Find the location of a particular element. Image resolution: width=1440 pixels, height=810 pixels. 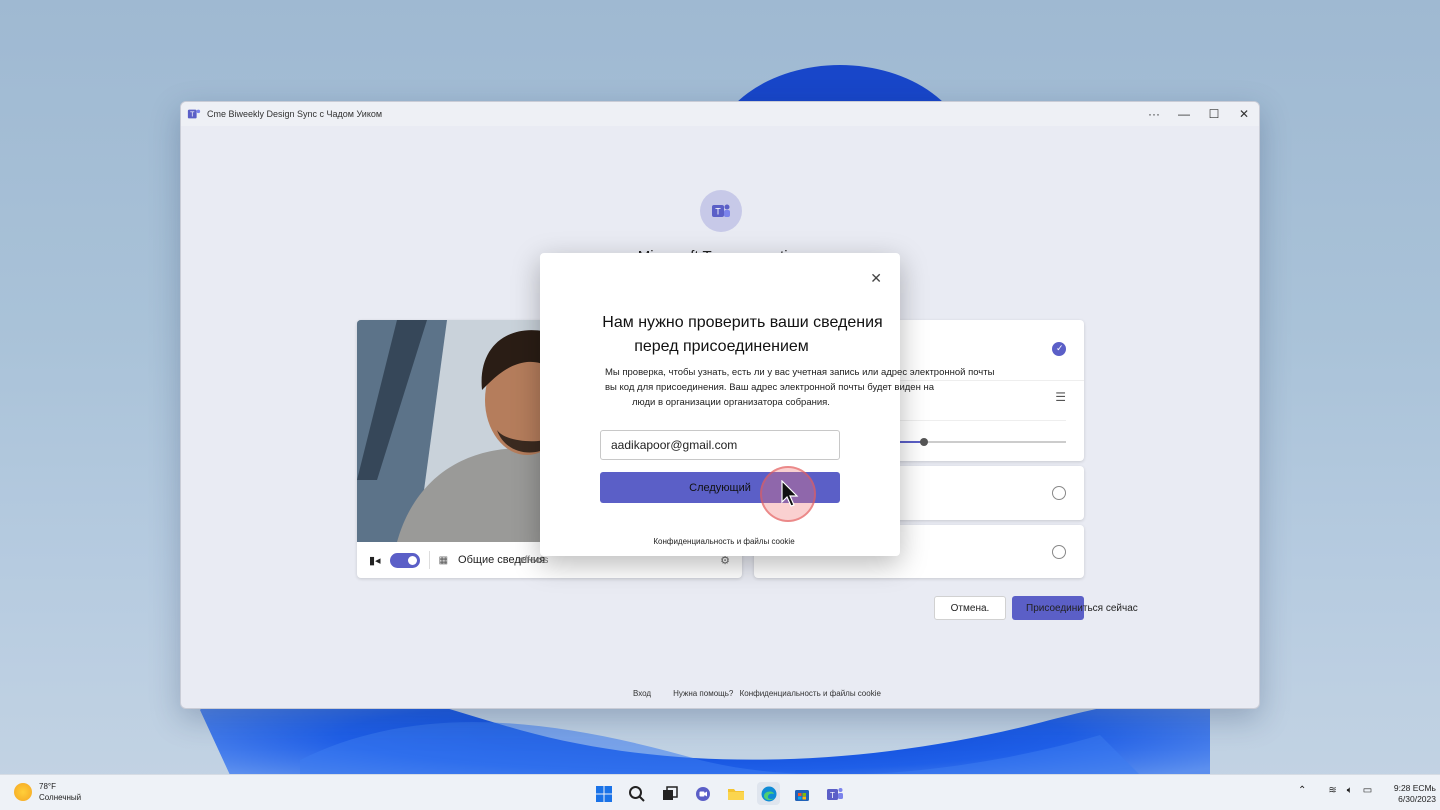

weather-desc: Солнечный is located at coordinates (60, 797).